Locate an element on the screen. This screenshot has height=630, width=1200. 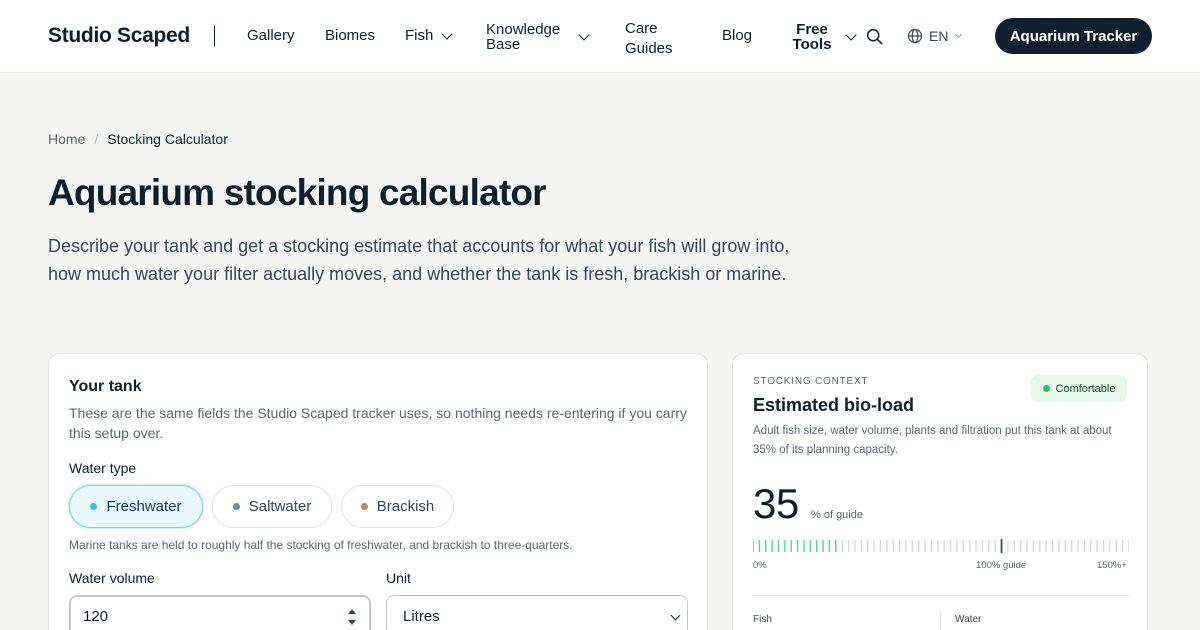
breadcrumb-current: Stocking Calculator is located at coordinates (167, 139).